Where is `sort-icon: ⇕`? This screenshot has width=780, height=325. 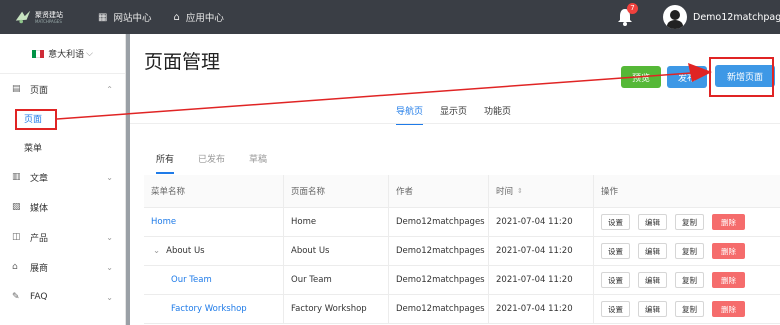 sort-icon: ⇕ is located at coordinates (520, 191).